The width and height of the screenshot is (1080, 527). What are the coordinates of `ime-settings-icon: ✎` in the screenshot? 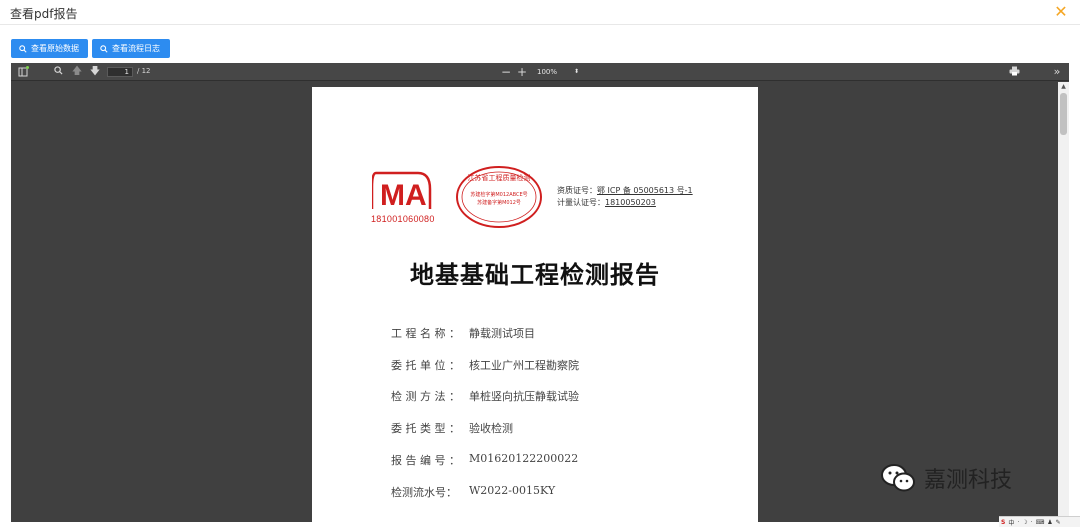 It's located at (1058, 522).